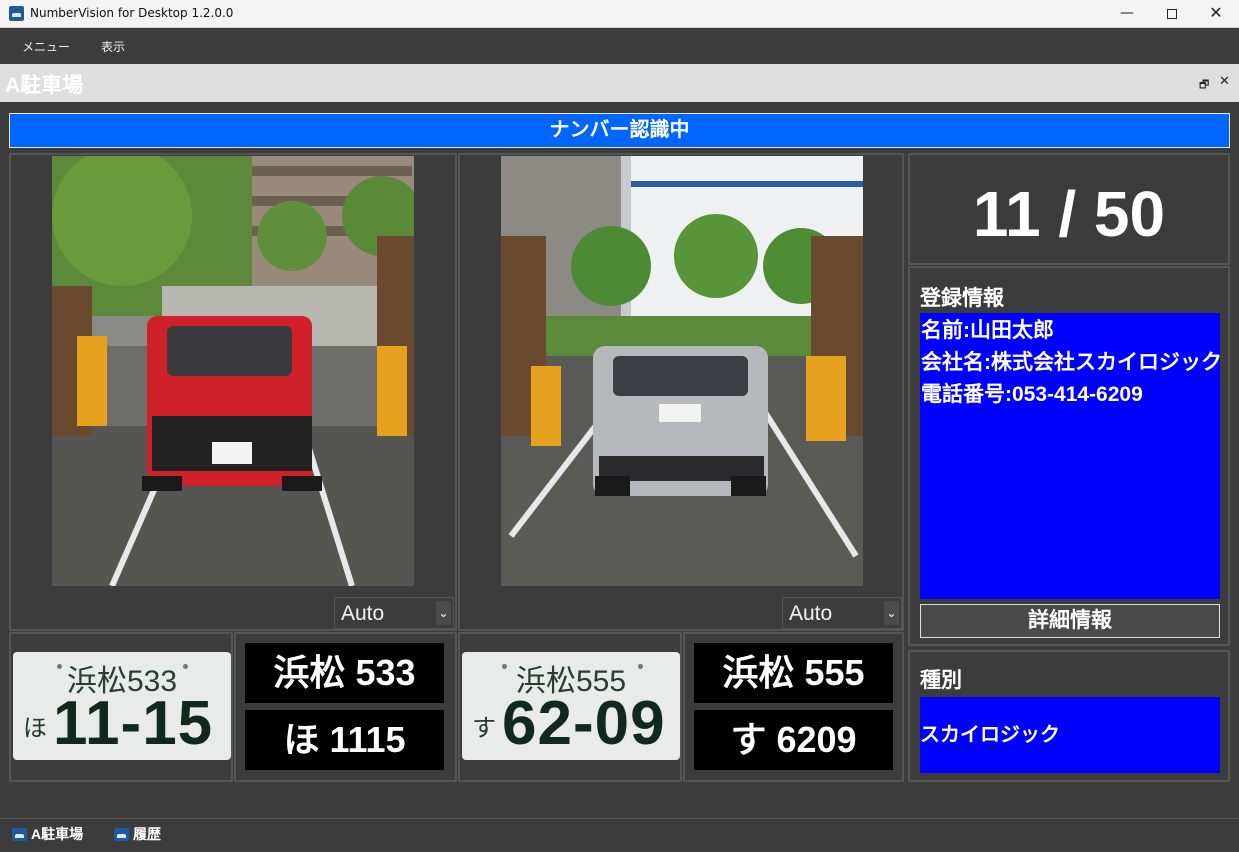 This screenshot has height=852, width=1239. Describe the element at coordinates (842, 613) in the screenshot. I see `camera-mode-select-exit: Auto ⌄` at that location.